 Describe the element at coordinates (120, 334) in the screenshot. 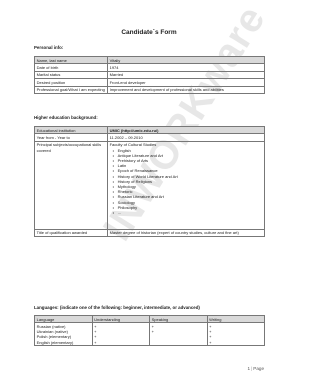

I see `understanding-cell: + + + +` at that location.